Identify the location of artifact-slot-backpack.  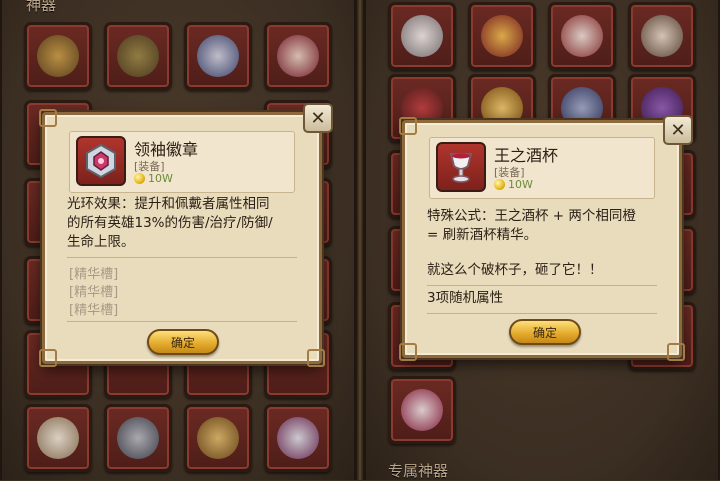
(138, 56).